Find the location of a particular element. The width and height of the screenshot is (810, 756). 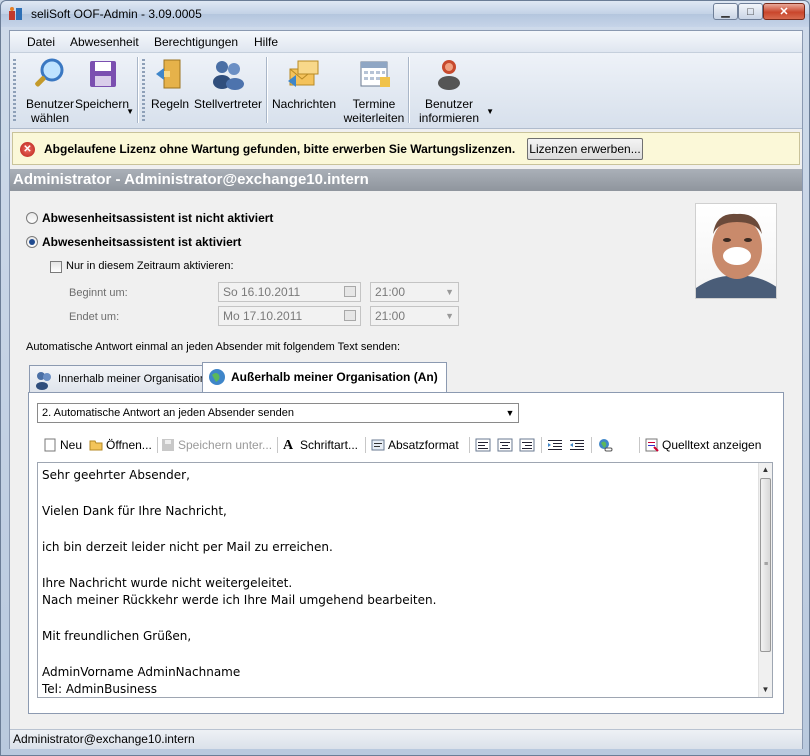

message-line: Vielen Dank für Ihre Nachricht, is located at coordinates (134, 511).